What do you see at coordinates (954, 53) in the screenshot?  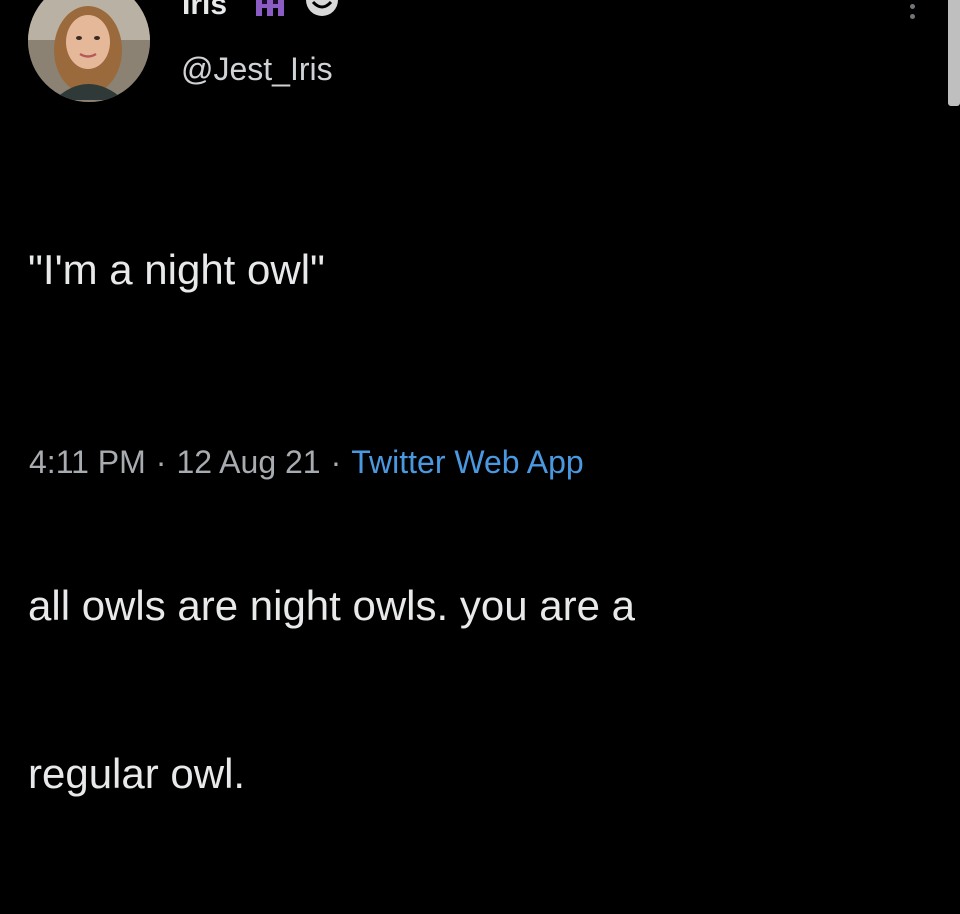 I see `scrollbar-thumb` at bounding box center [954, 53].